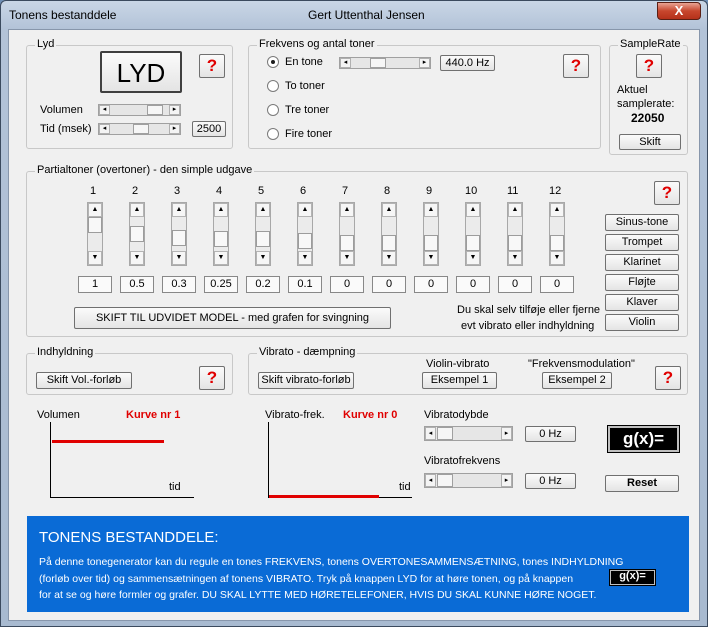 The height and width of the screenshot is (627, 708). Describe the element at coordinates (305, 284) in the screenshot. I see `partial-value-6: 0.1` at that location.